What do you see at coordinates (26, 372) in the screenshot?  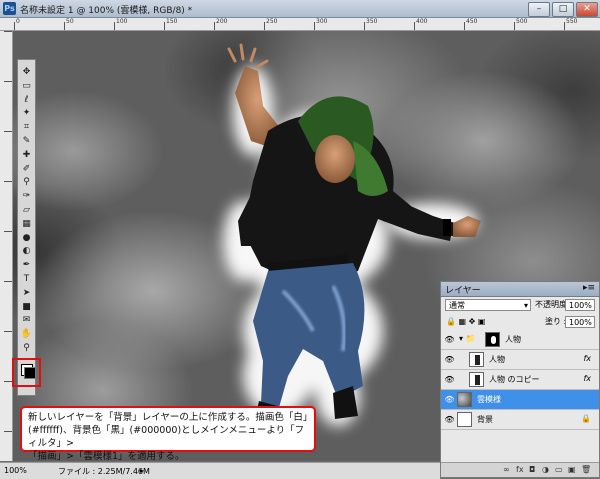 I see `color-swatch-highlight` at bounding box center [26, 372].